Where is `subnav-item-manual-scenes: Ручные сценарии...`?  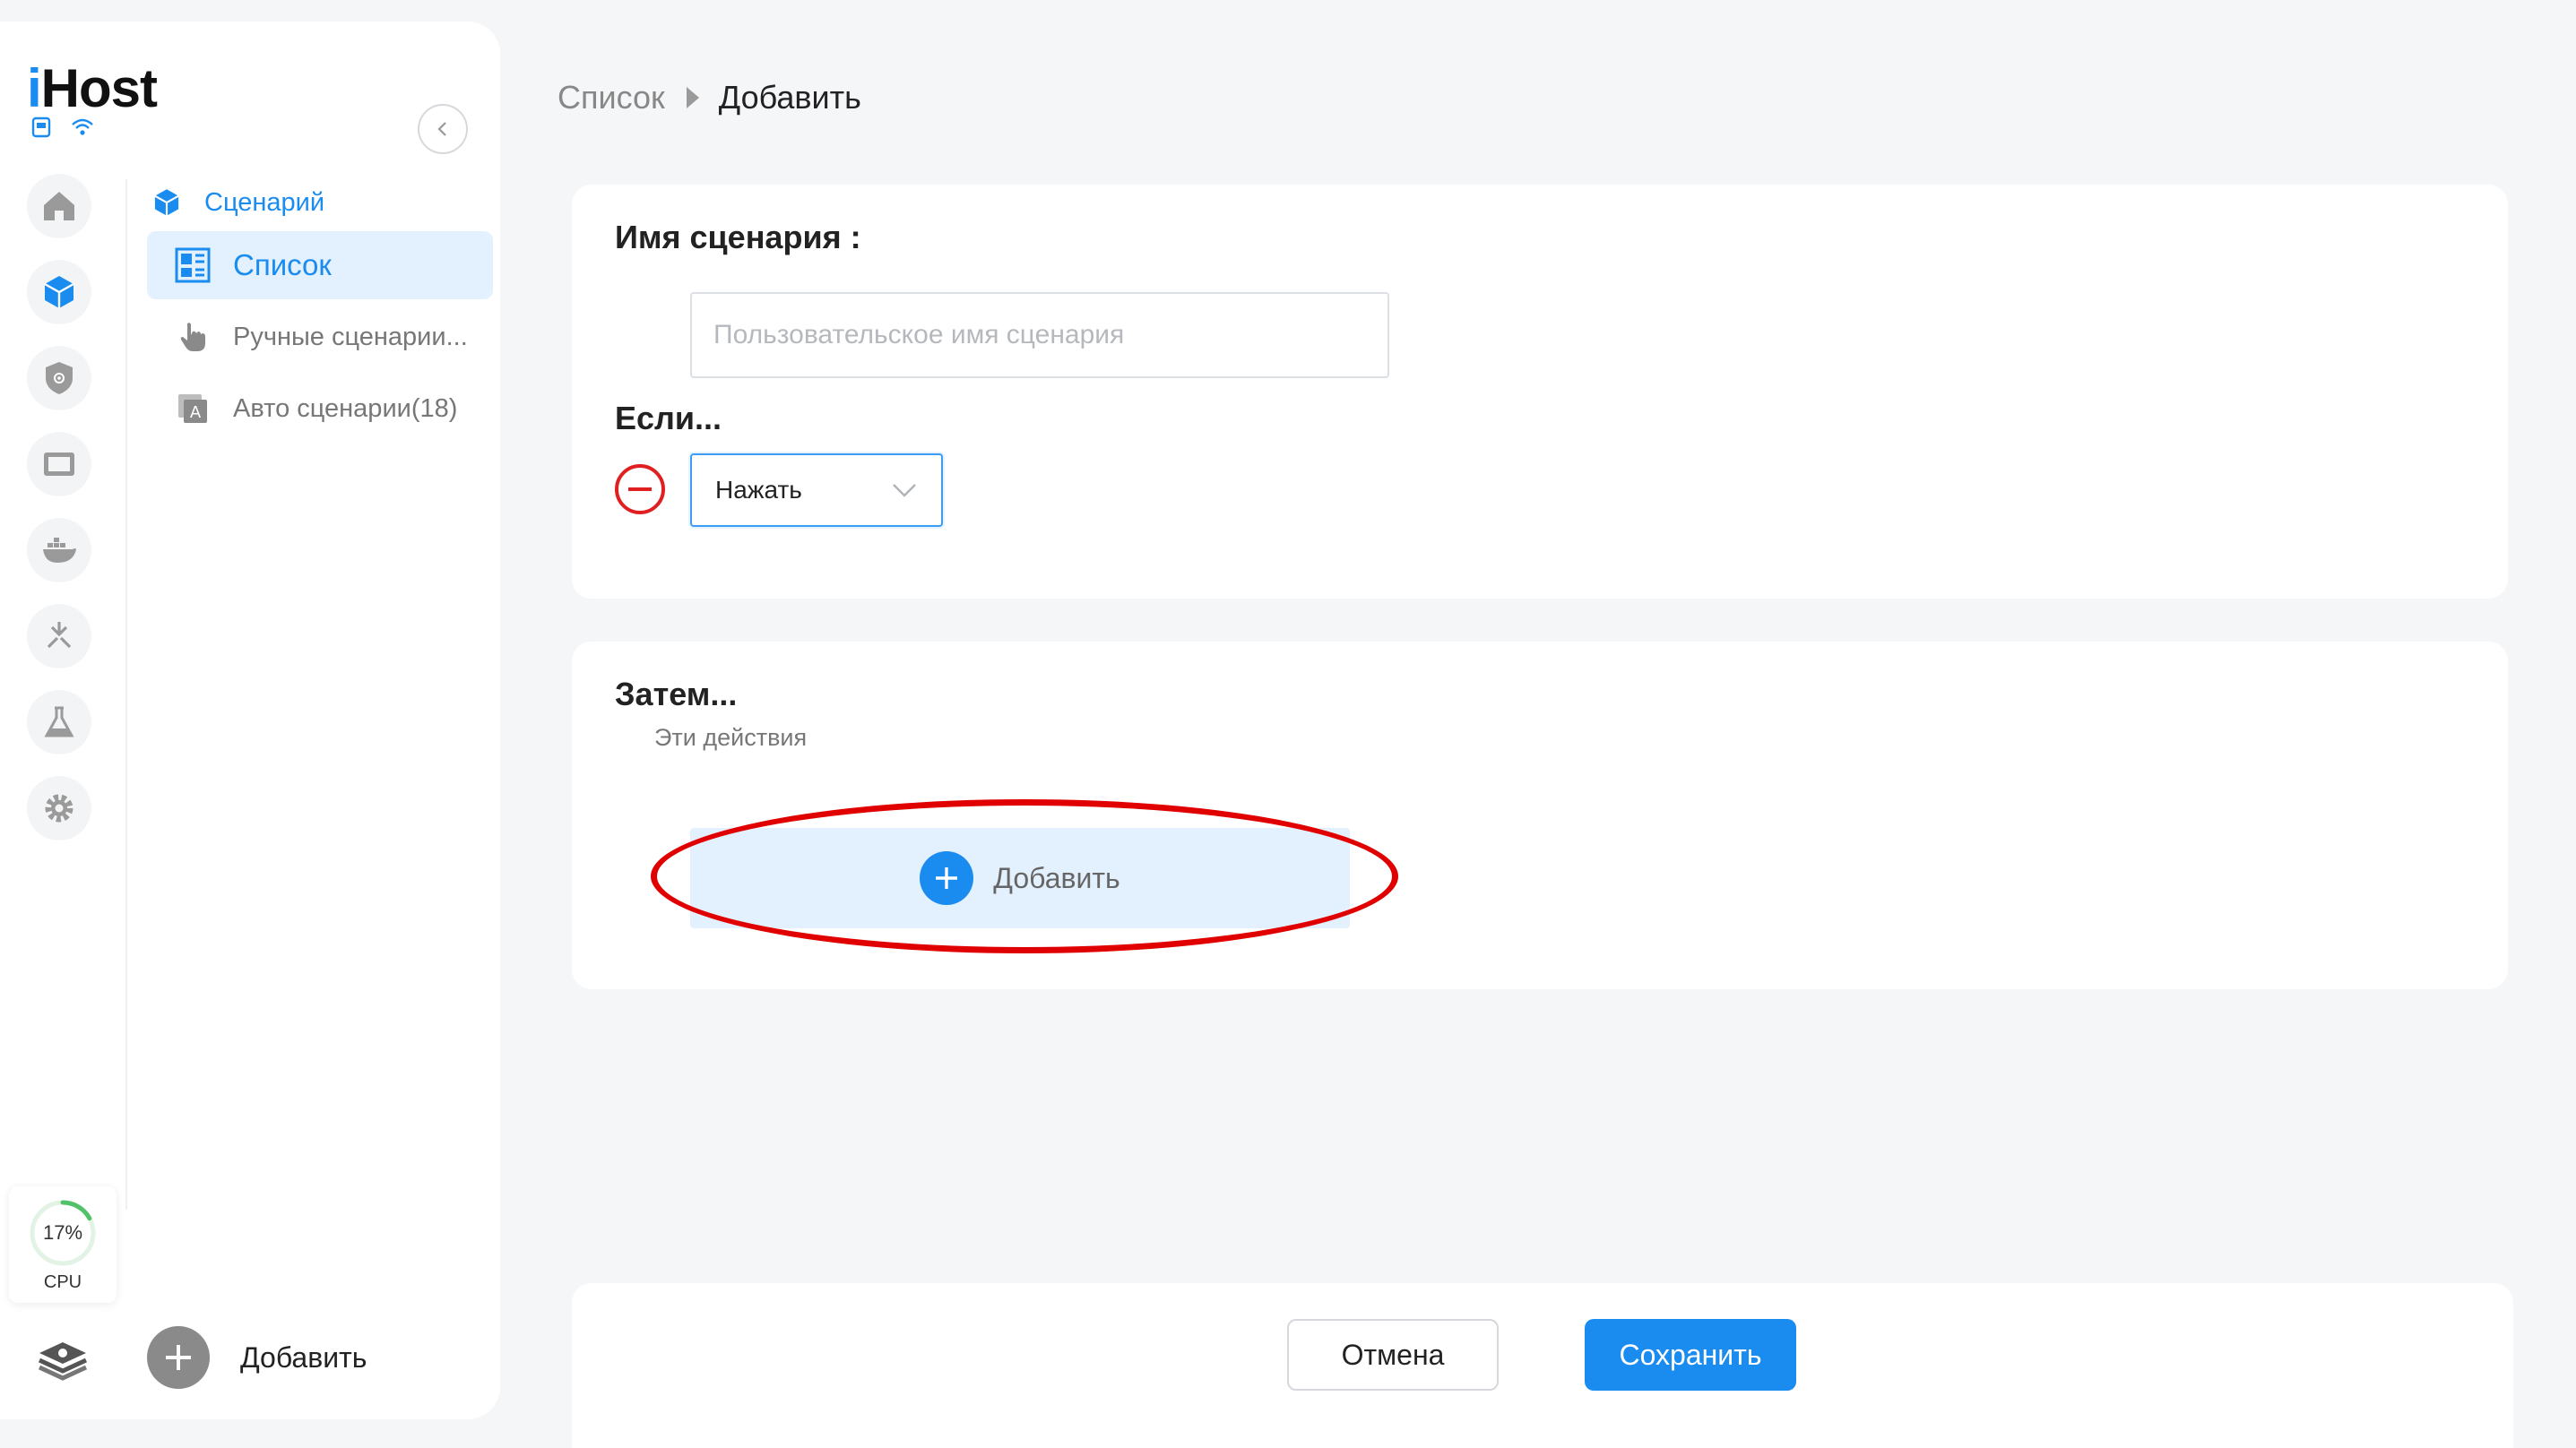 subnav-item-manual-scenes: Ручные сценарии... is located at coordinates (320, 337).